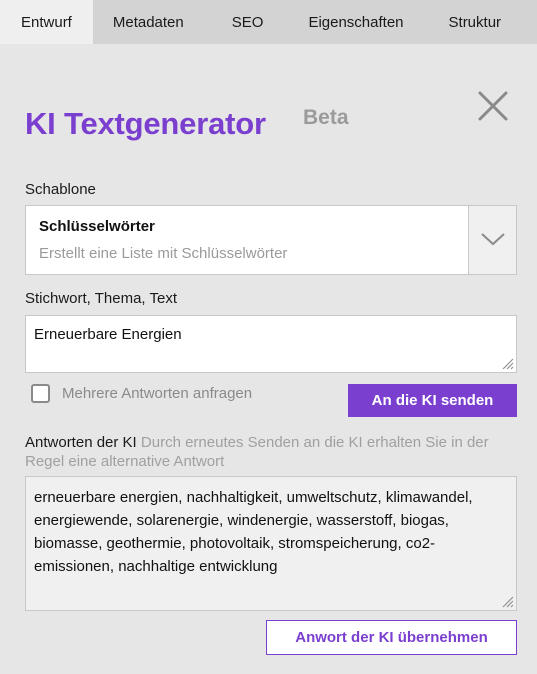 The height and width of the screenshot is (674, 537). What do you see at coordinates (150, 22) in the screenshot?
I see `tab-metadaten: Metadaten` at bounding box center [150, 22].